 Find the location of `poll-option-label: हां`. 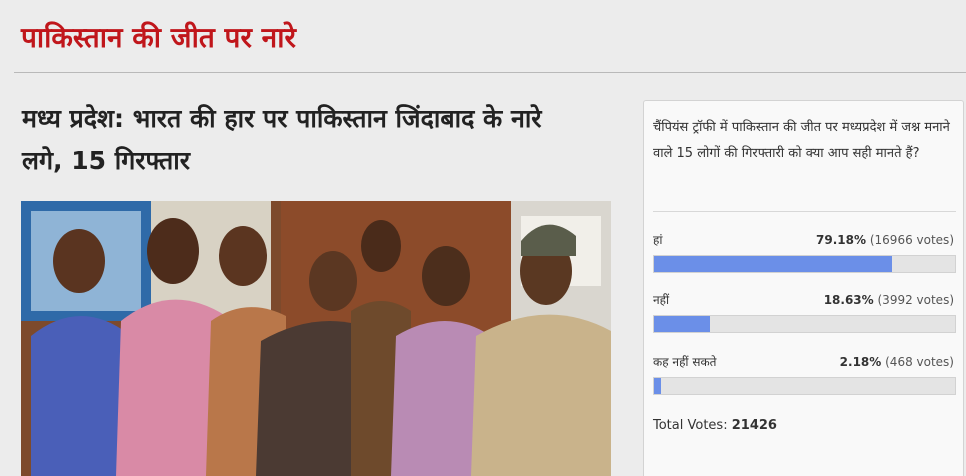

poll-option-label: हां is located at coordinates (658, 240).